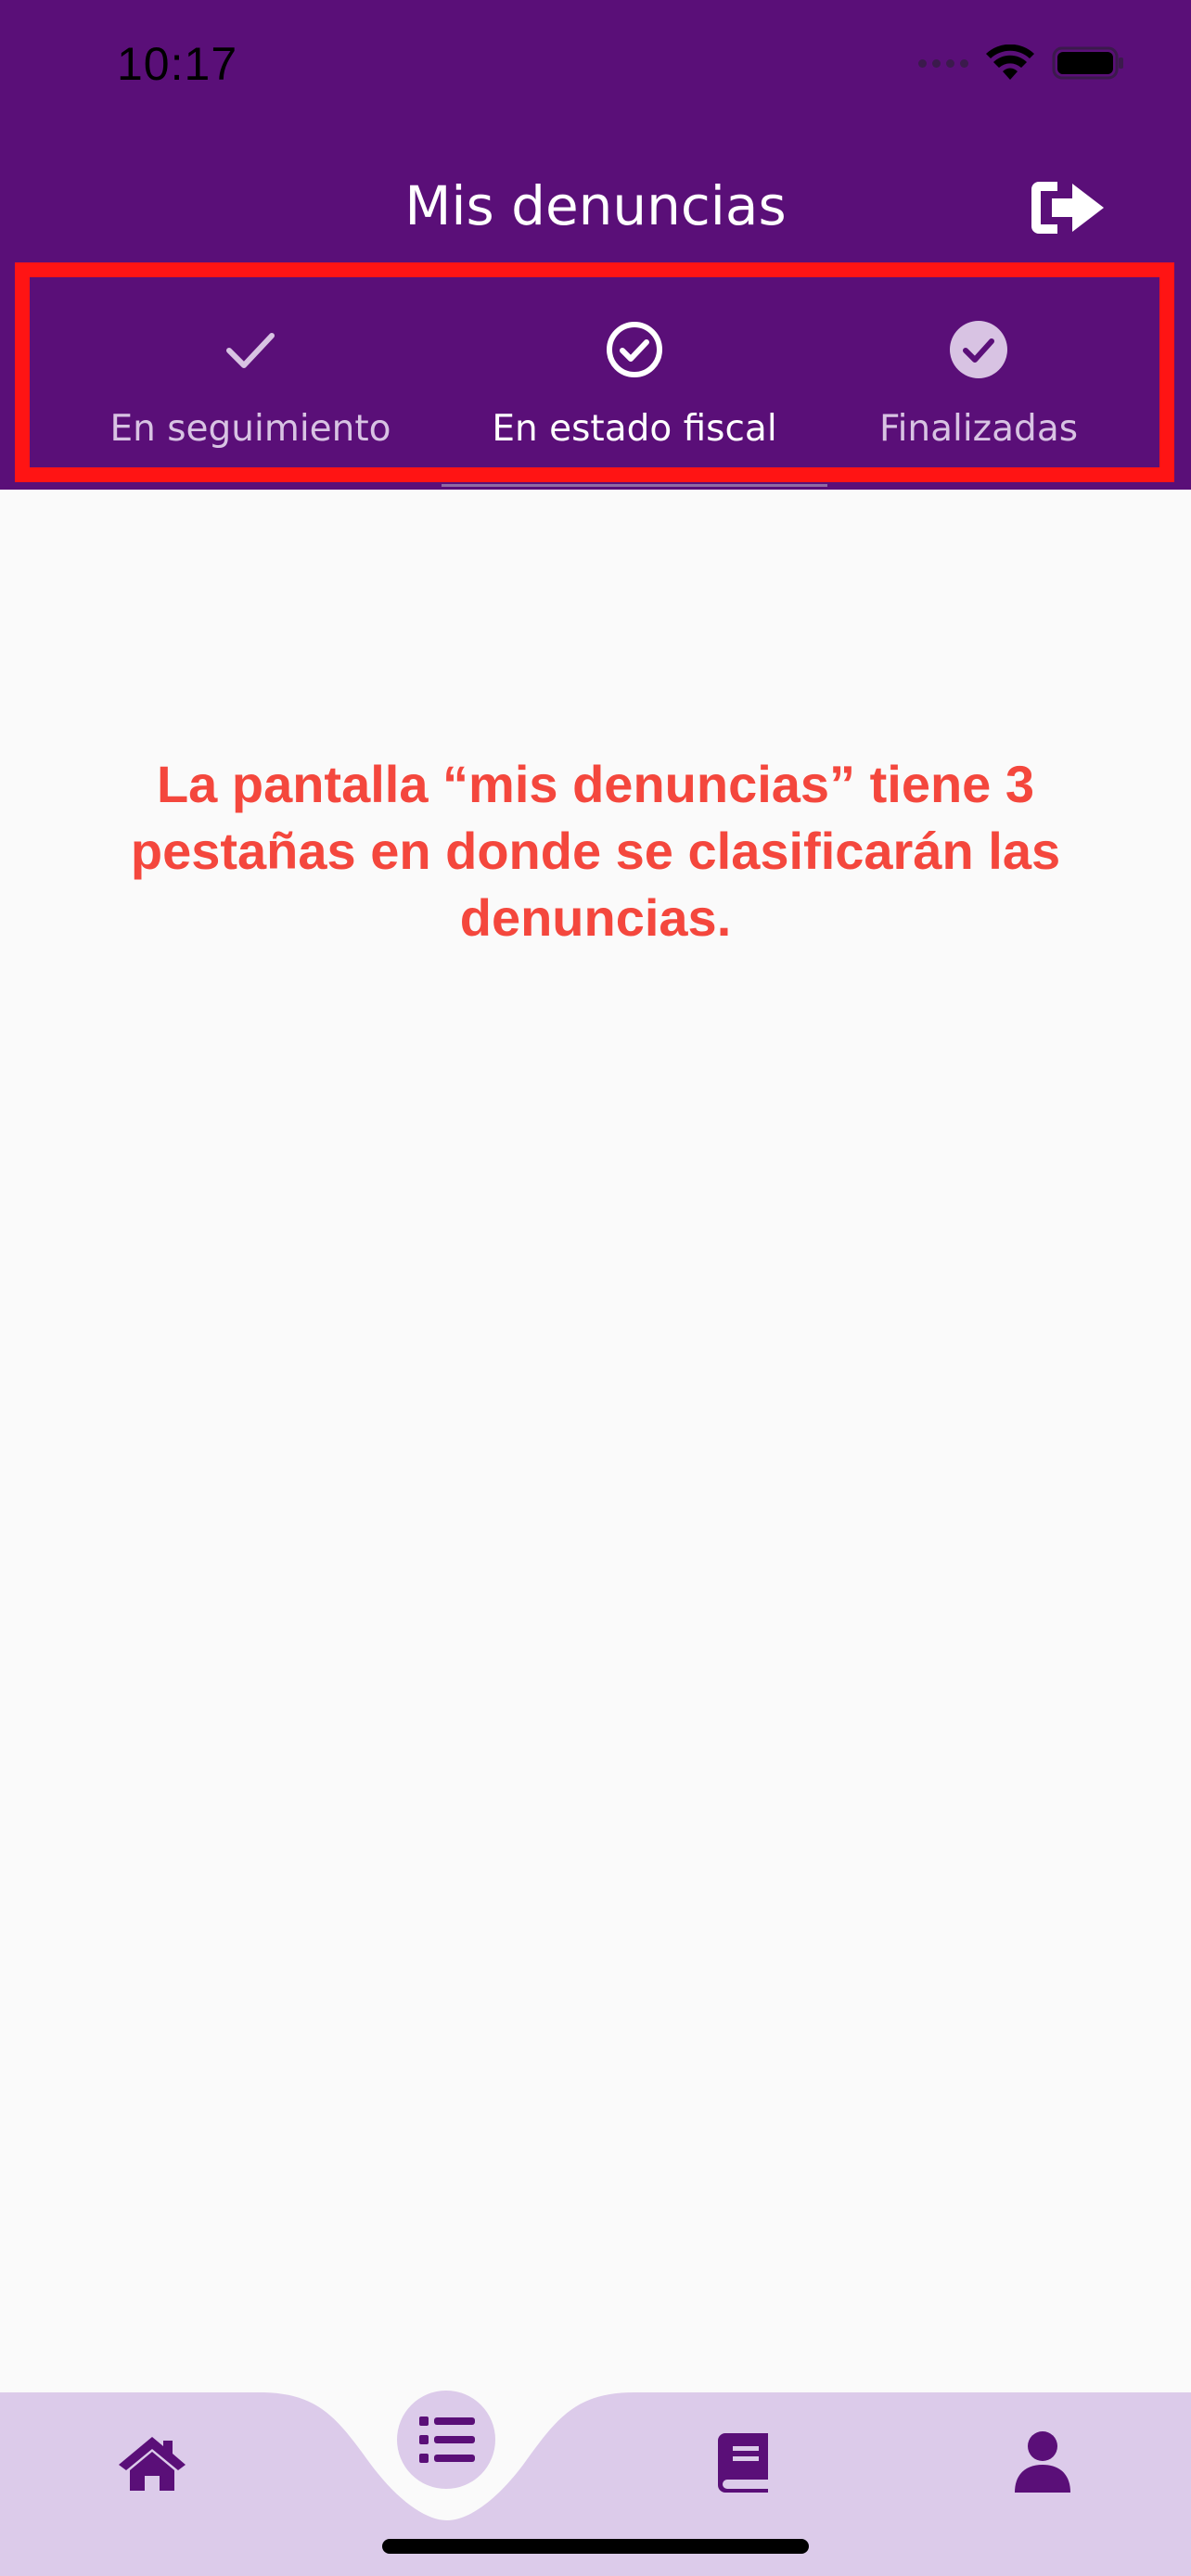 The image size is (1191, 2576). What do you see at coordinates (1087, 63) in the screenshot?
I see `battery-icon` at bounding box center [1087, 63].